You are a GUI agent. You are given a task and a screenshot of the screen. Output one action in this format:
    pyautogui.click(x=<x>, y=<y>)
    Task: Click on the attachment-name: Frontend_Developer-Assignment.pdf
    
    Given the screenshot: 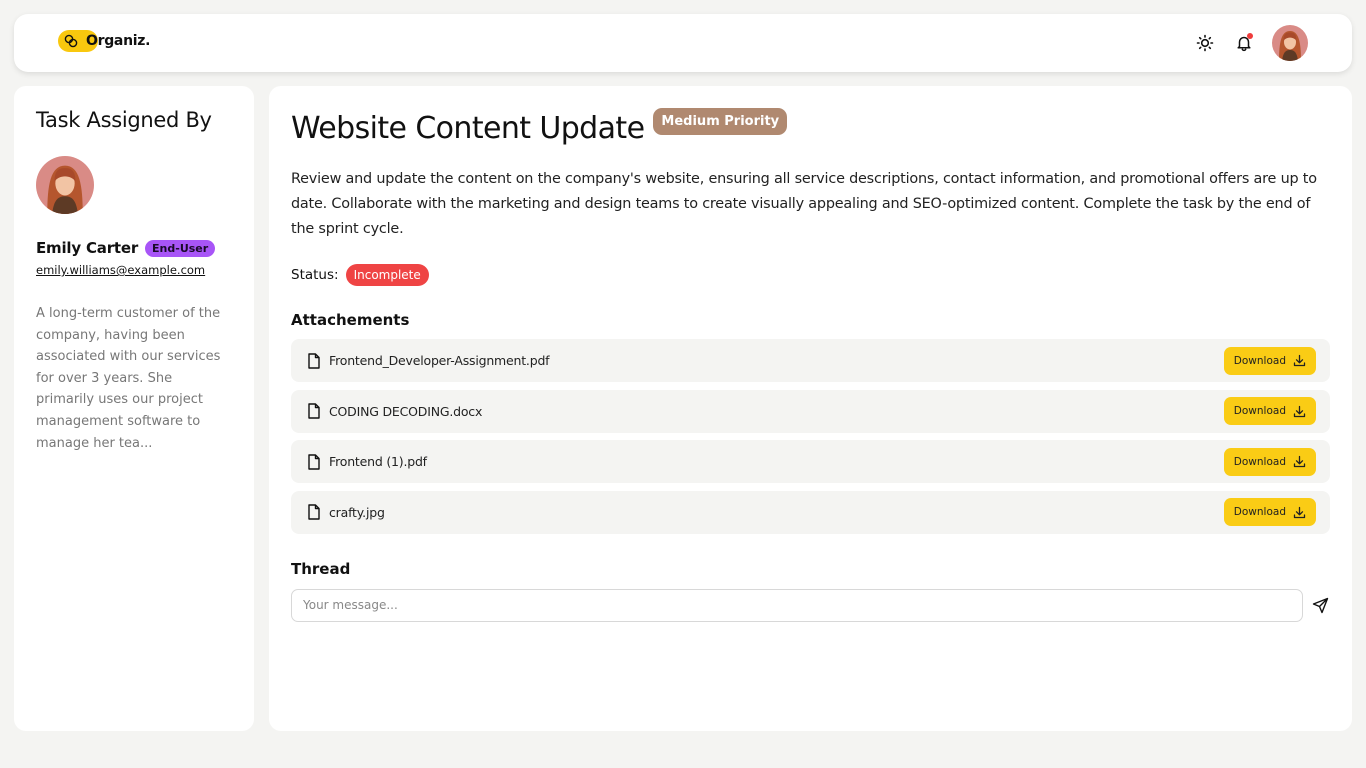 What is the action you would take?
    pyautogui.click(x=439, y=360)
    